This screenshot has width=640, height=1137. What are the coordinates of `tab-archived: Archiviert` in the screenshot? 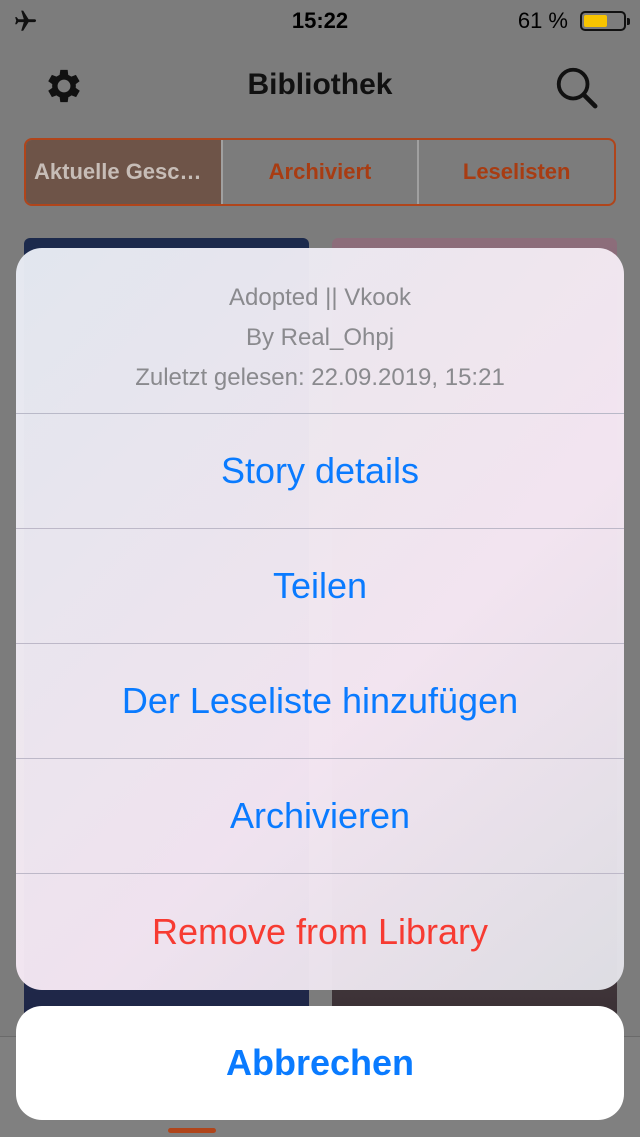 It's located at (321, 172).